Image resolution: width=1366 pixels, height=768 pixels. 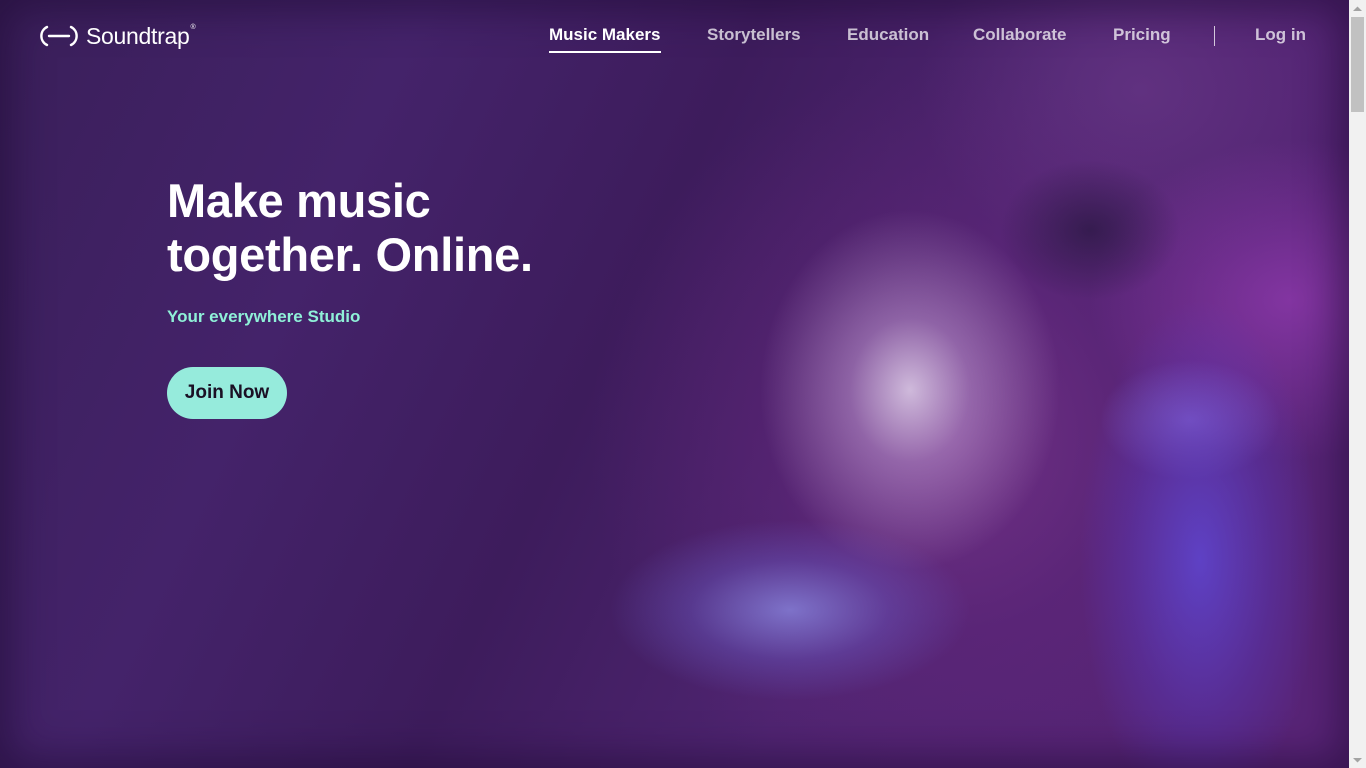 I want to click on hero-title-line-1: Make music, so click(x=299, y=200).